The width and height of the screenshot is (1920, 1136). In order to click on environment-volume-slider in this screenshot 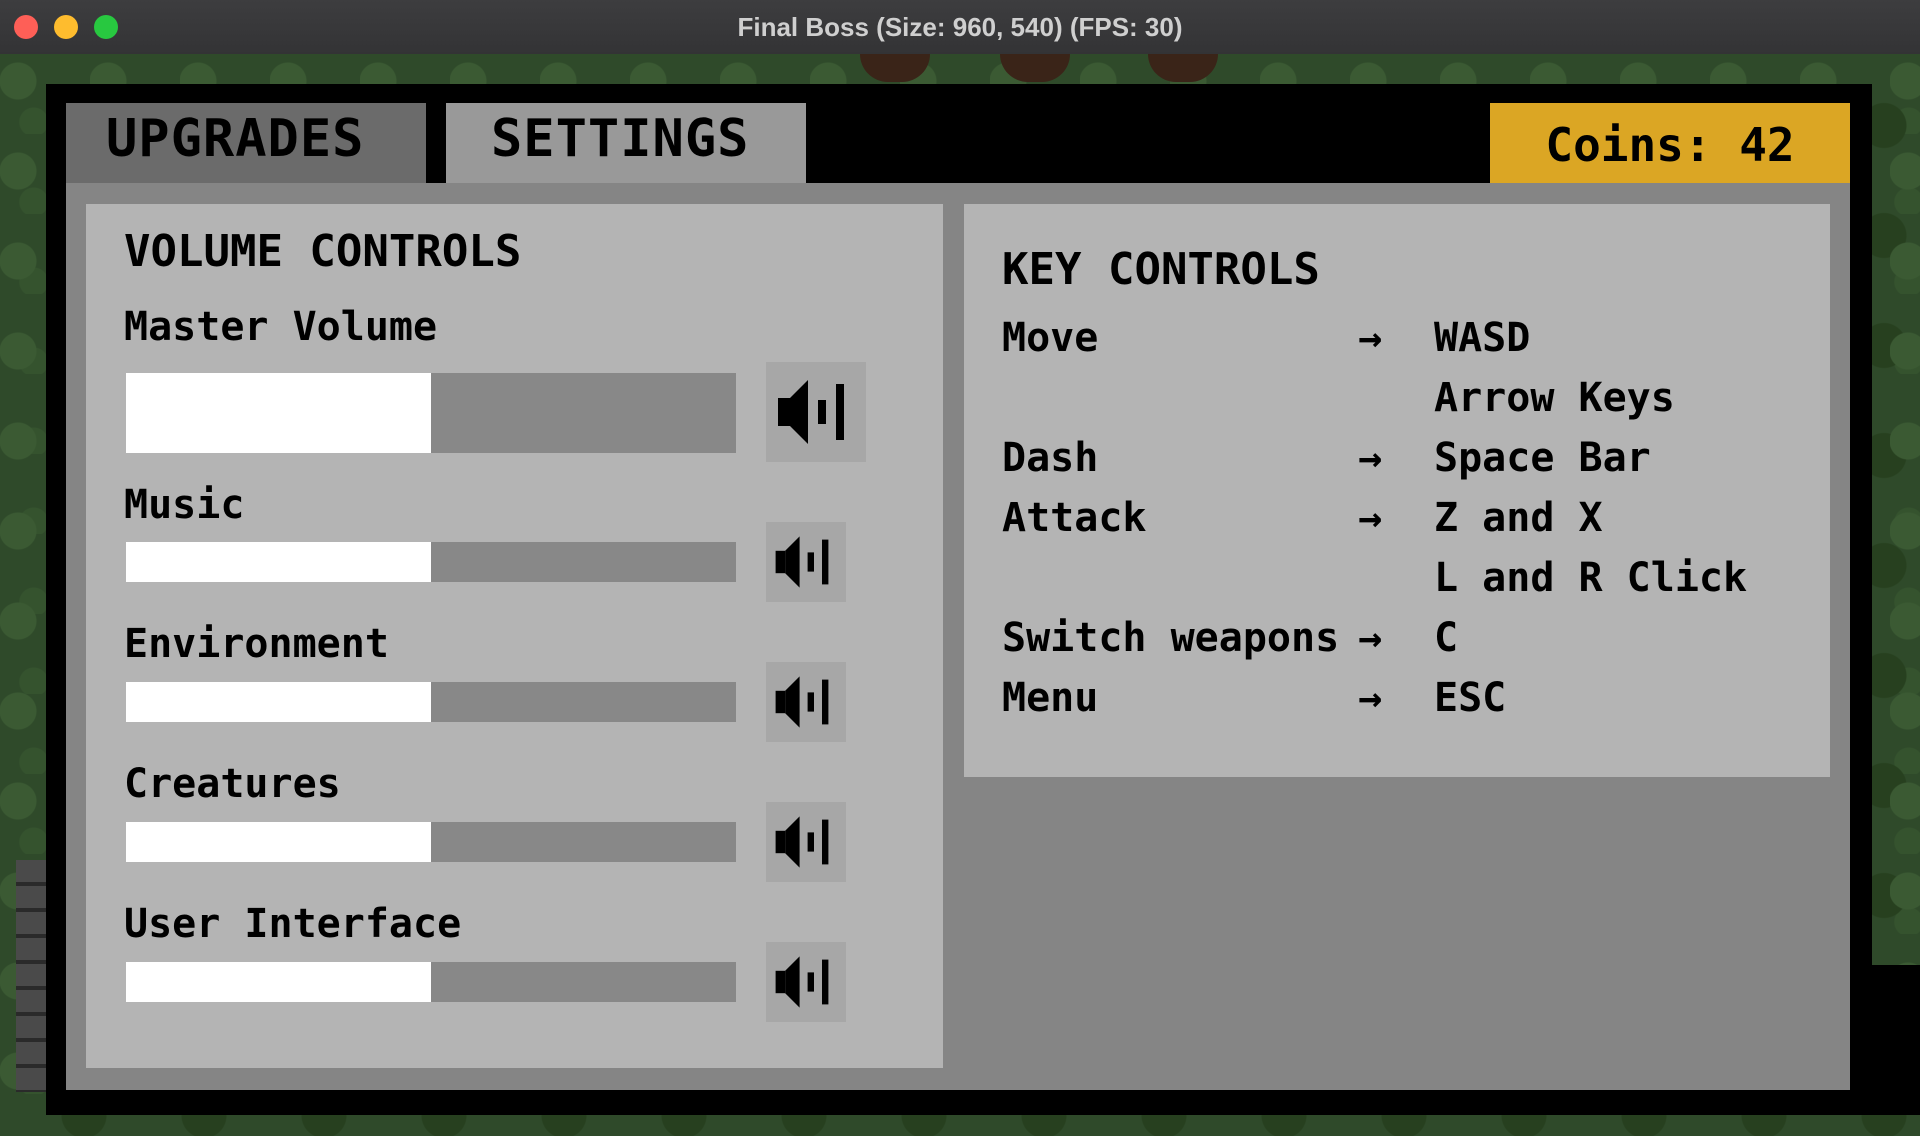, I will do `click(431, 702)`.